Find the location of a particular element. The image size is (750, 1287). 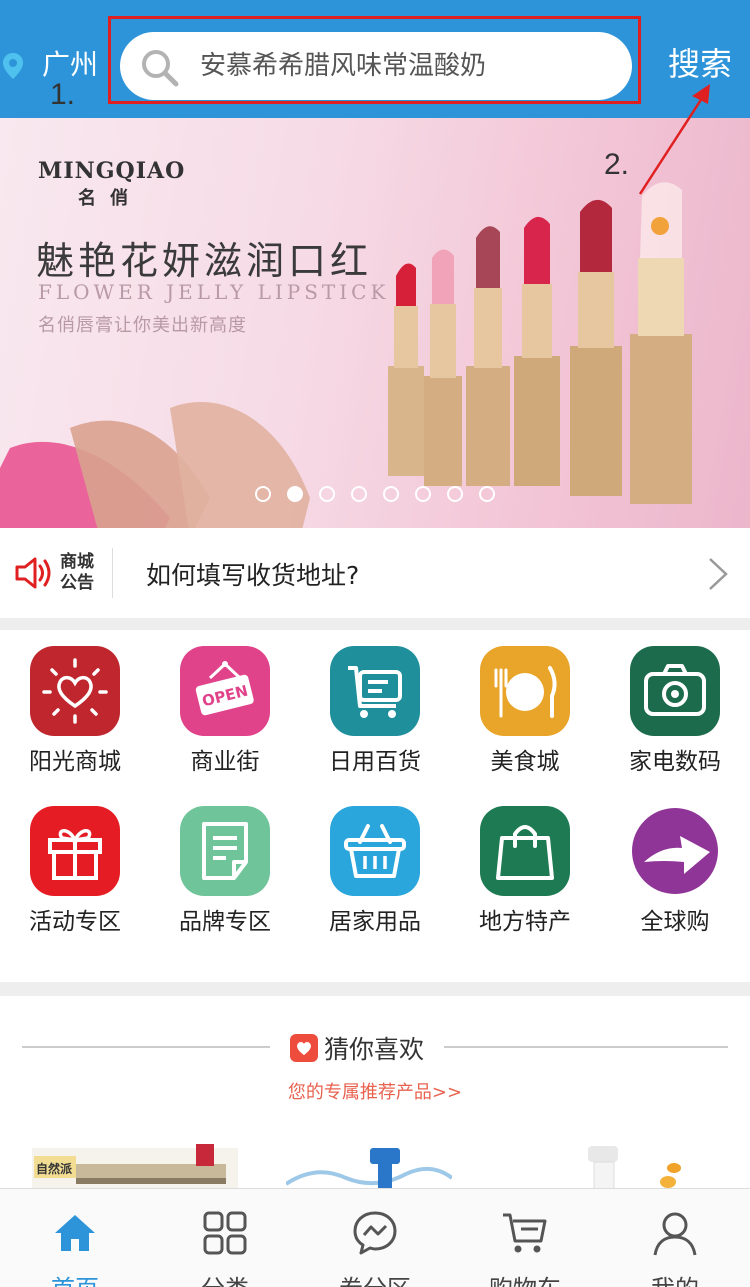

recommend-title: 猜你喜欢 is located at coordinates (374, 1049).